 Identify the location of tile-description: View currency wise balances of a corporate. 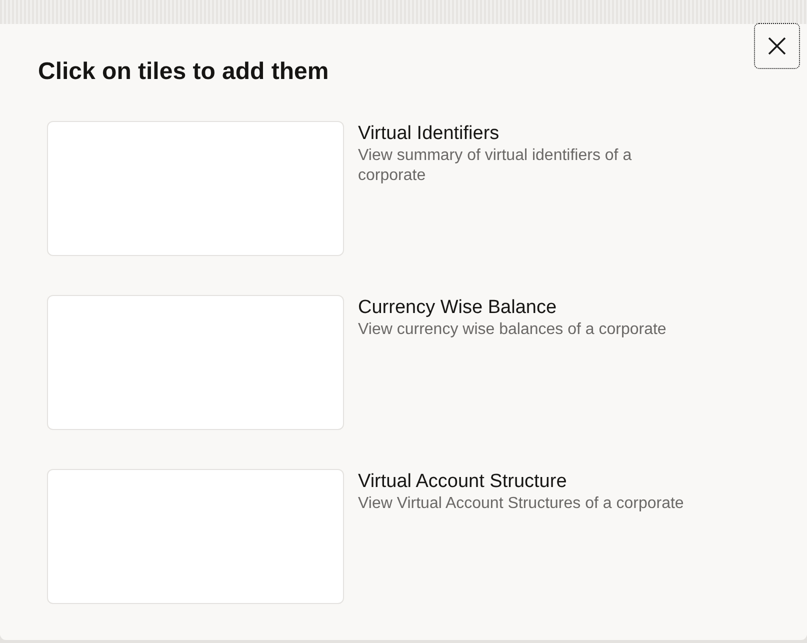
(513, 330).